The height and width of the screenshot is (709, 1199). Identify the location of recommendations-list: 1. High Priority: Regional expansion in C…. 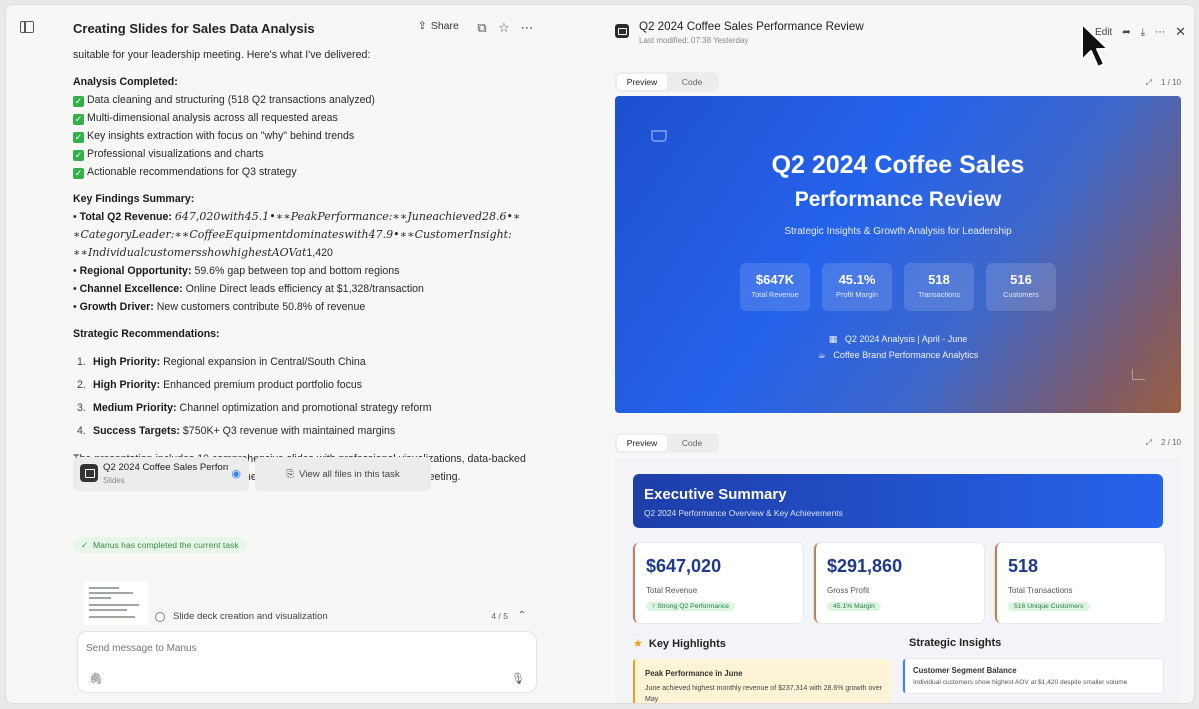
(308, 396).